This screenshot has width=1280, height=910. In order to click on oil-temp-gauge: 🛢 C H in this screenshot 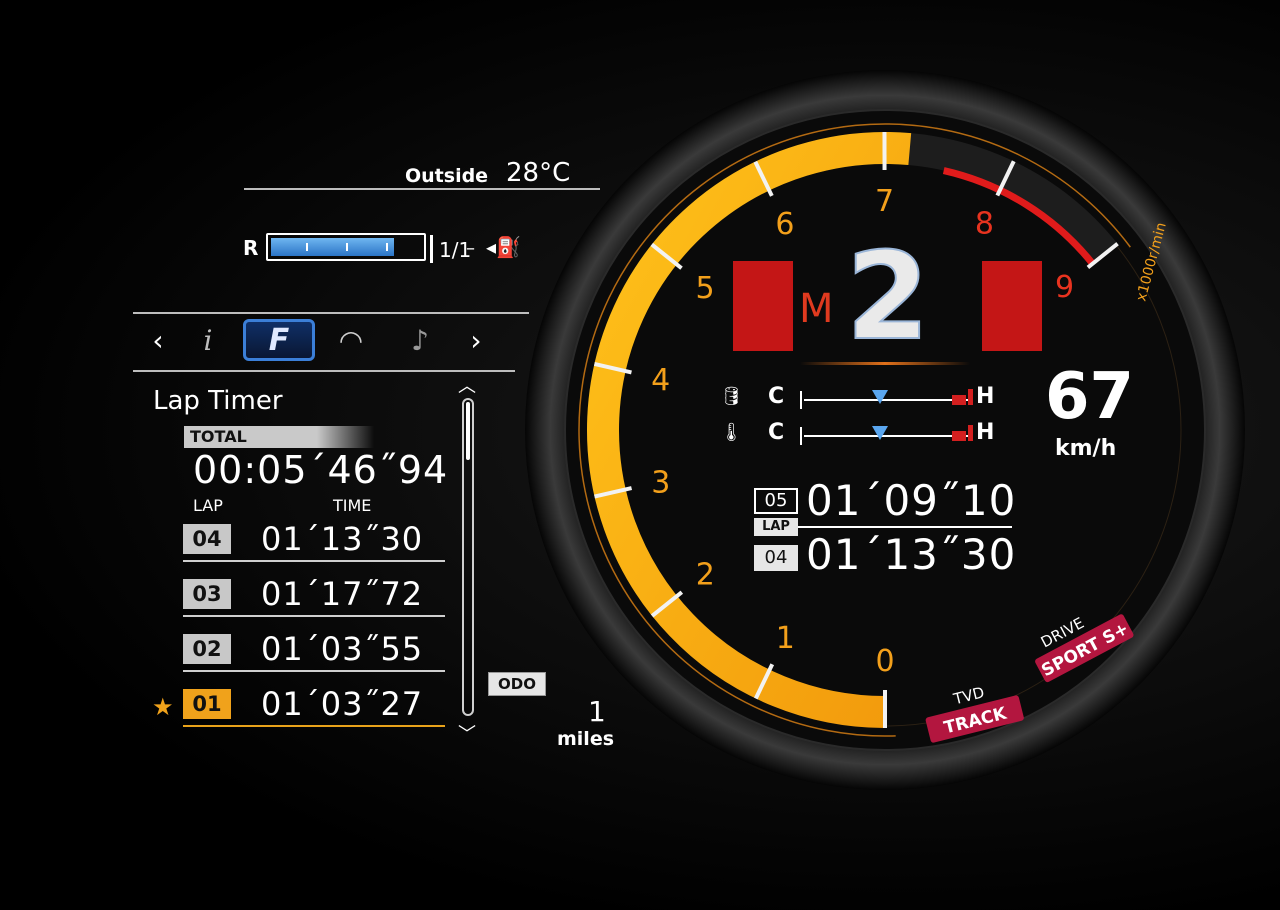, I will do `click(860, 398)`.